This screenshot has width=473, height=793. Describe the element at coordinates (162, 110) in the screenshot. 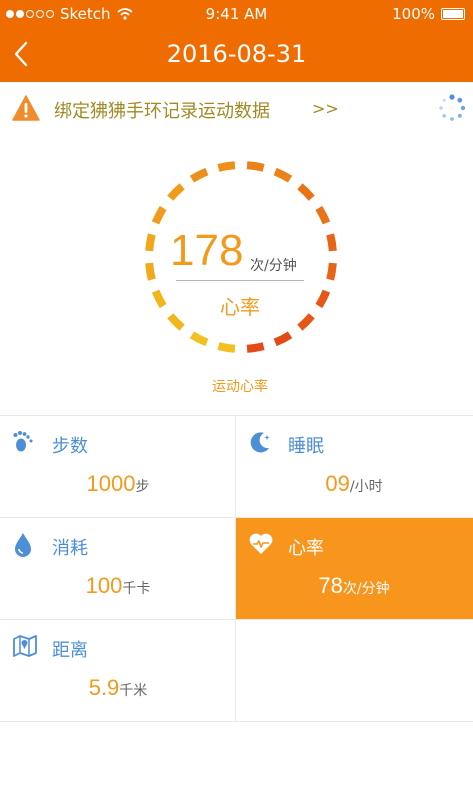

I see `notice-text: 绑定狒狒手环记录运动数据` at that location.